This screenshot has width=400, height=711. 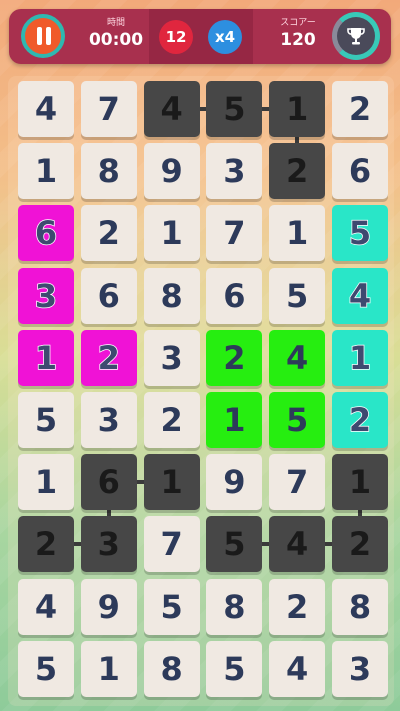 I want to click on tile-r1-c2: 9, so click(x=171, y=171).